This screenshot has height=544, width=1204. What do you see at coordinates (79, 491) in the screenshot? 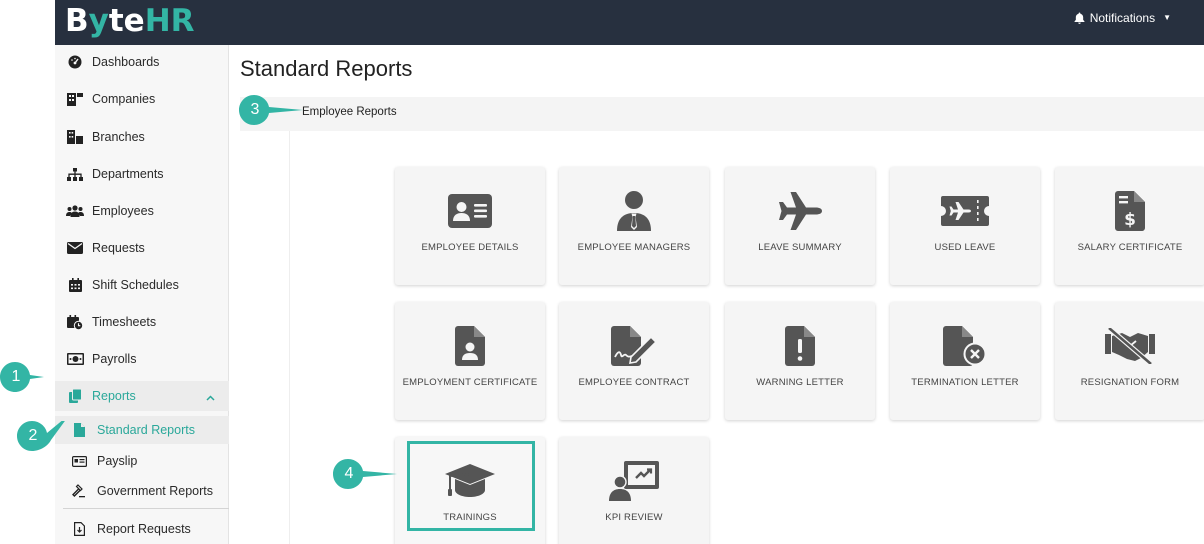
I see `gavel-icon` at bounding box center [79, 491].